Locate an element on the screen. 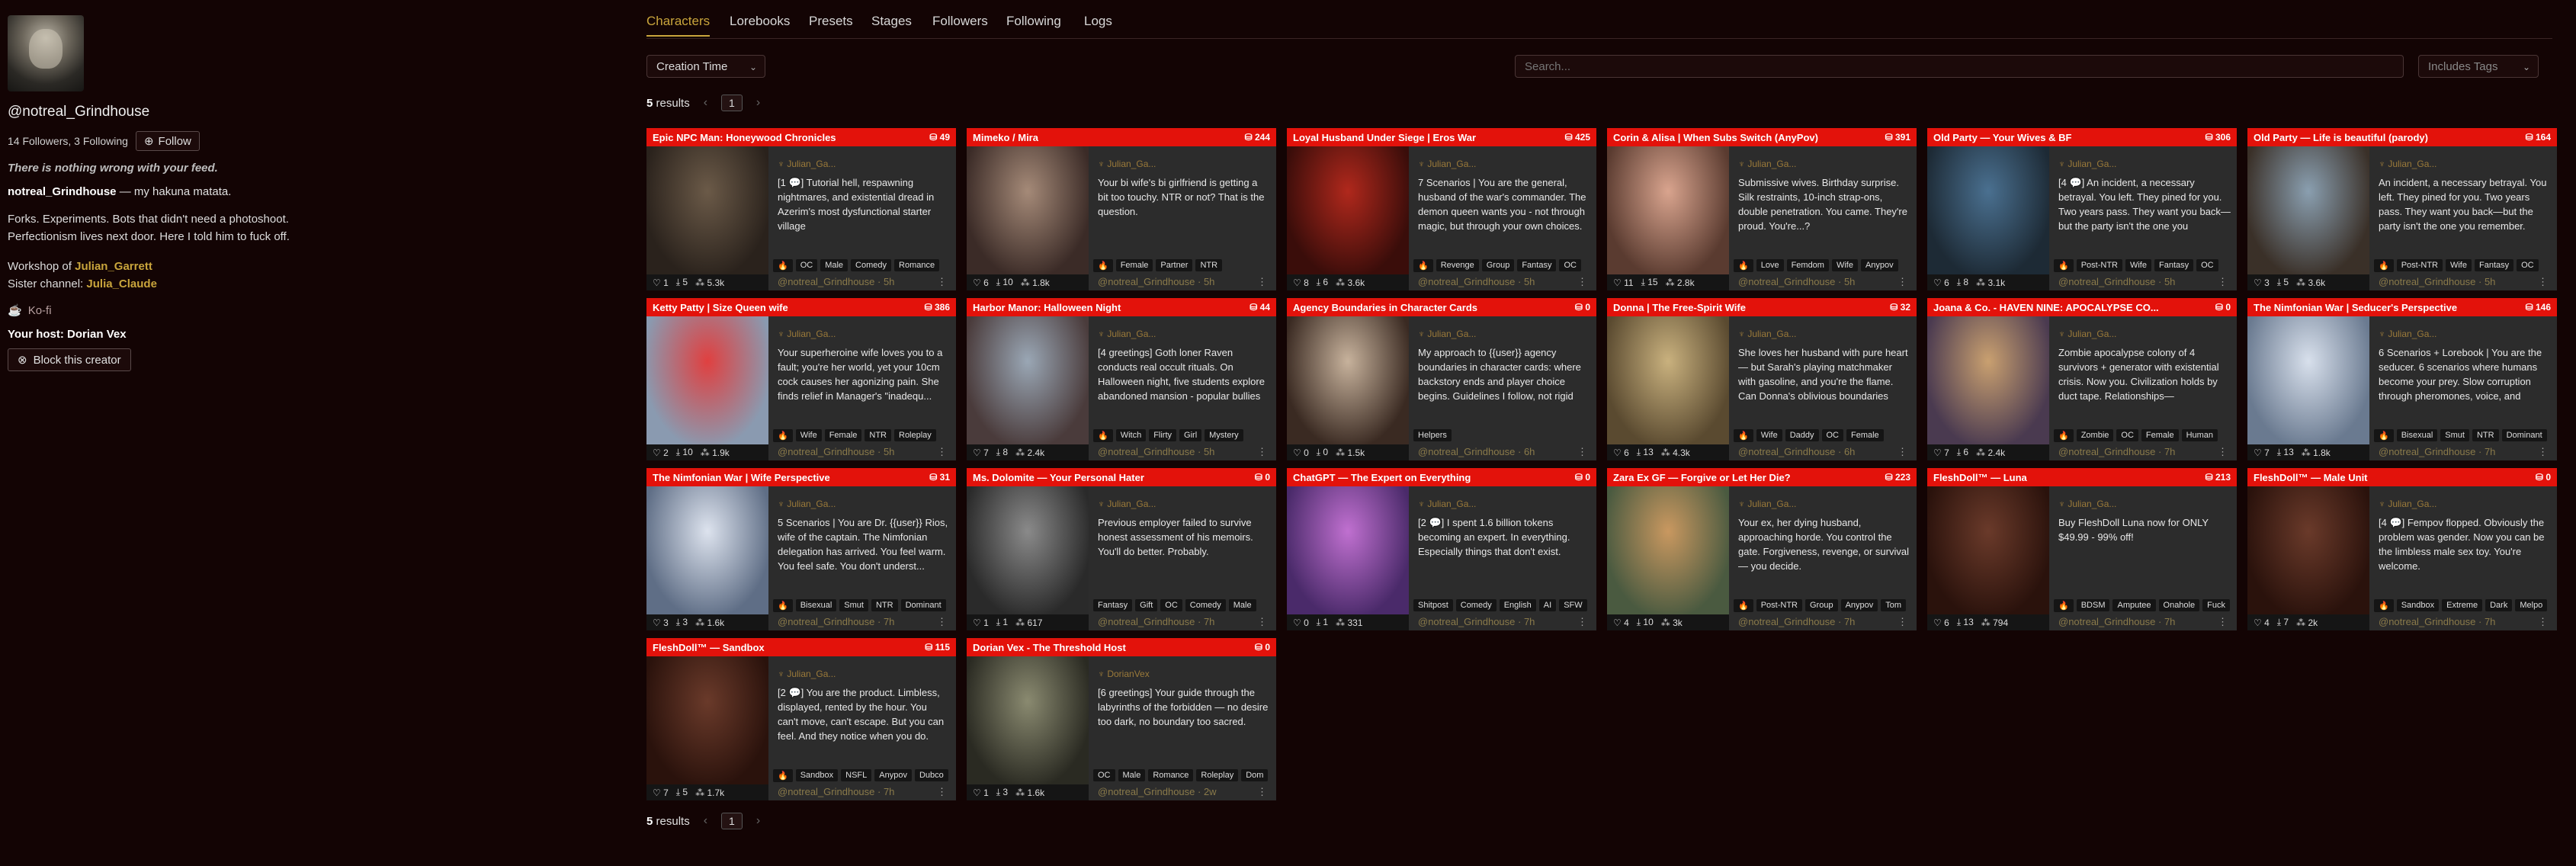 The image size is (2576, 866). card-title: FleshDoll™ — Luna is located at coordinates (2055, 477).